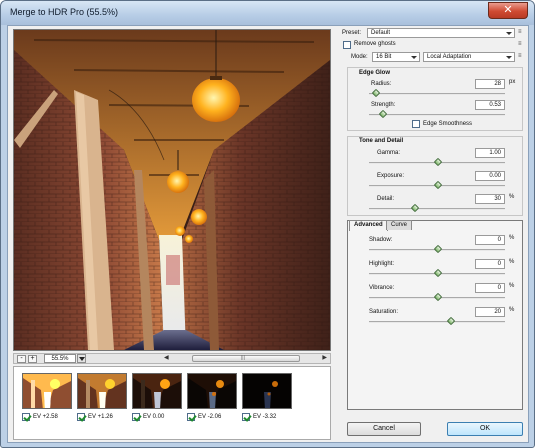 The width and height of the screenshot is (535, 448). What do you see at coordinates (243, 358) in the screenshot?
I see `scrollbar-grip: |||` at bounding box center [243, 358].